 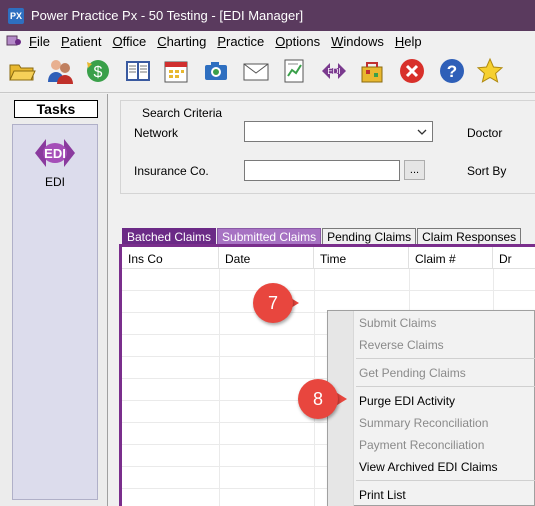 I want to click on table-row, so click(x=328, y=280).